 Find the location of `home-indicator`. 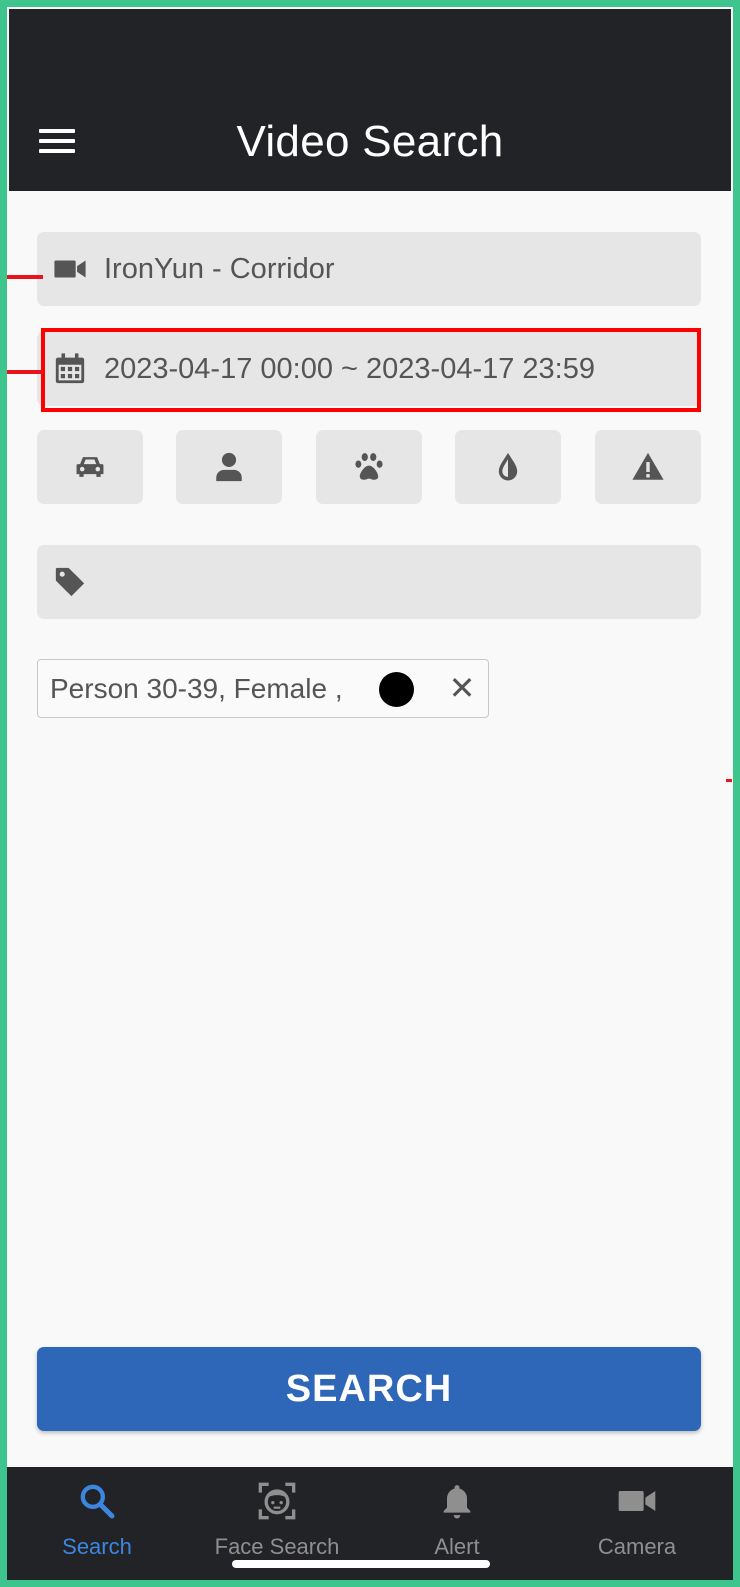

home-indicator is located at coordinates (361, 1564).